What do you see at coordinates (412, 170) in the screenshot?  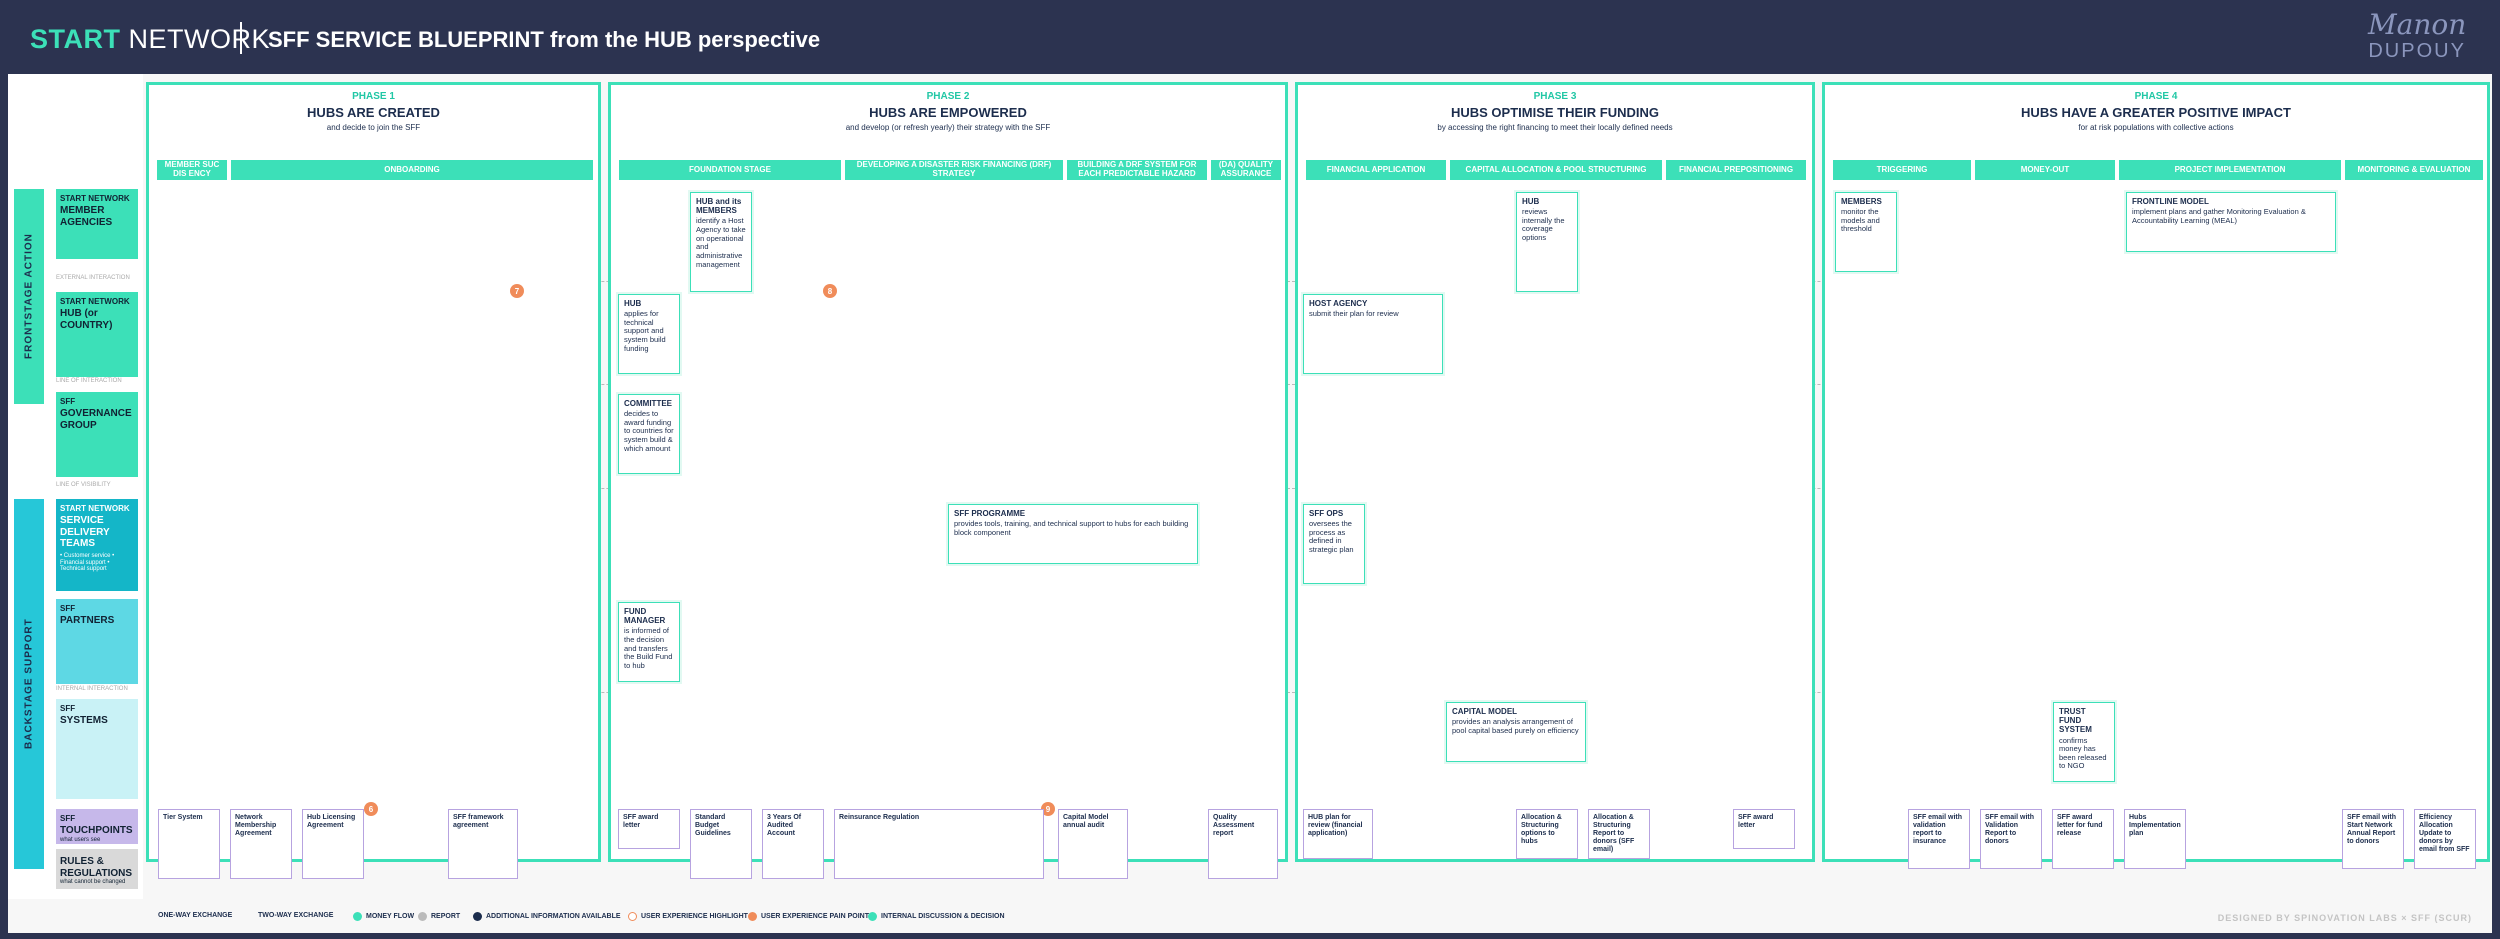 I see `stage-header: ONBOARDING` at bounding box center [412, 170].